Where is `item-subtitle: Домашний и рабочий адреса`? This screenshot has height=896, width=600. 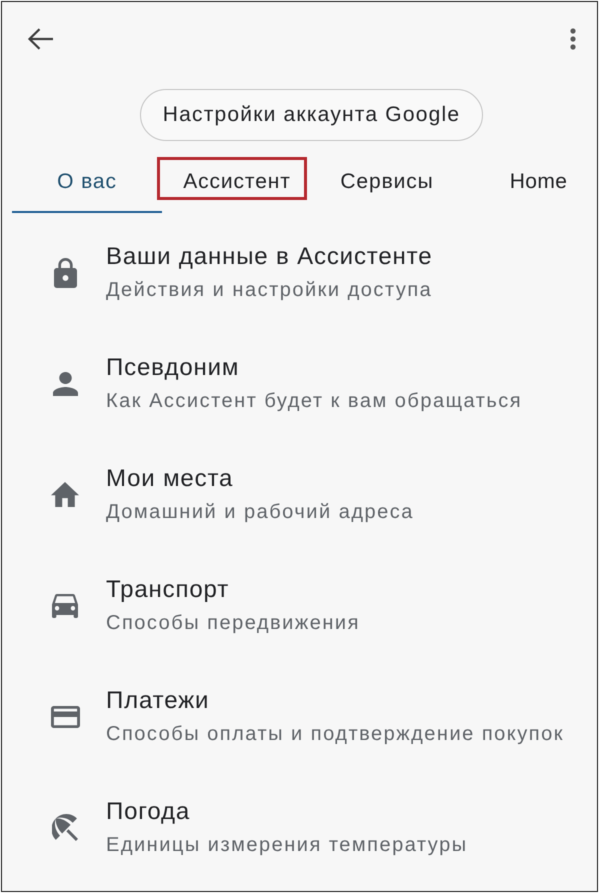 item-subtitle: Домашний и рабочий адреса is located at coordinates (260, 512).